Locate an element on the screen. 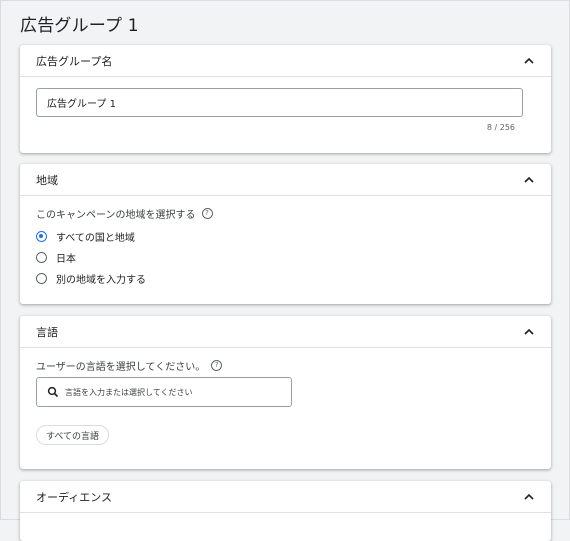 The image size is (570, 541). radio-label: 別の地域を入力する is located at coordinates (101, 280).